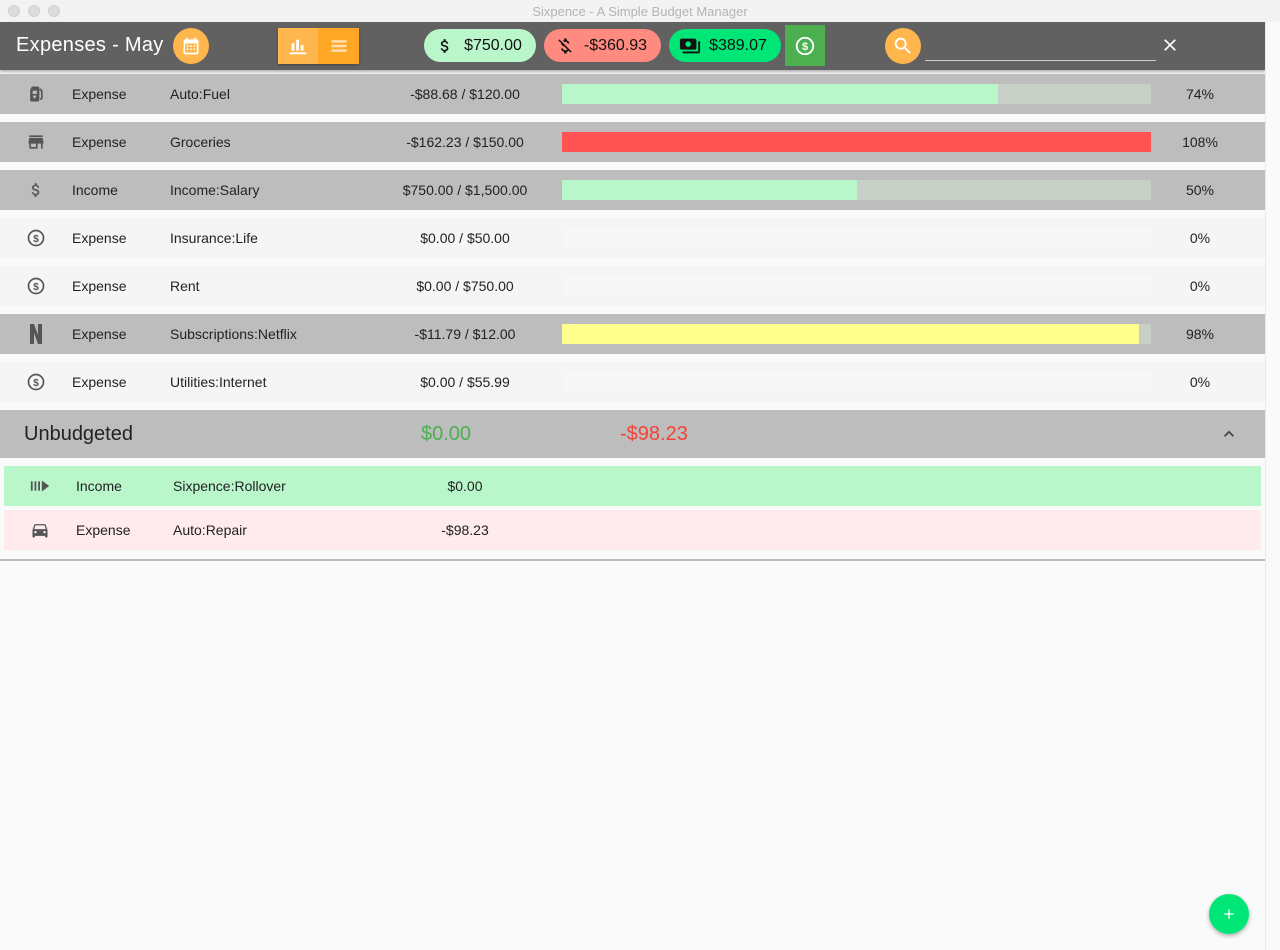 This screenshot has width=1280, height=950. I want to click on budget-category: Groceries, so click(200, 142).